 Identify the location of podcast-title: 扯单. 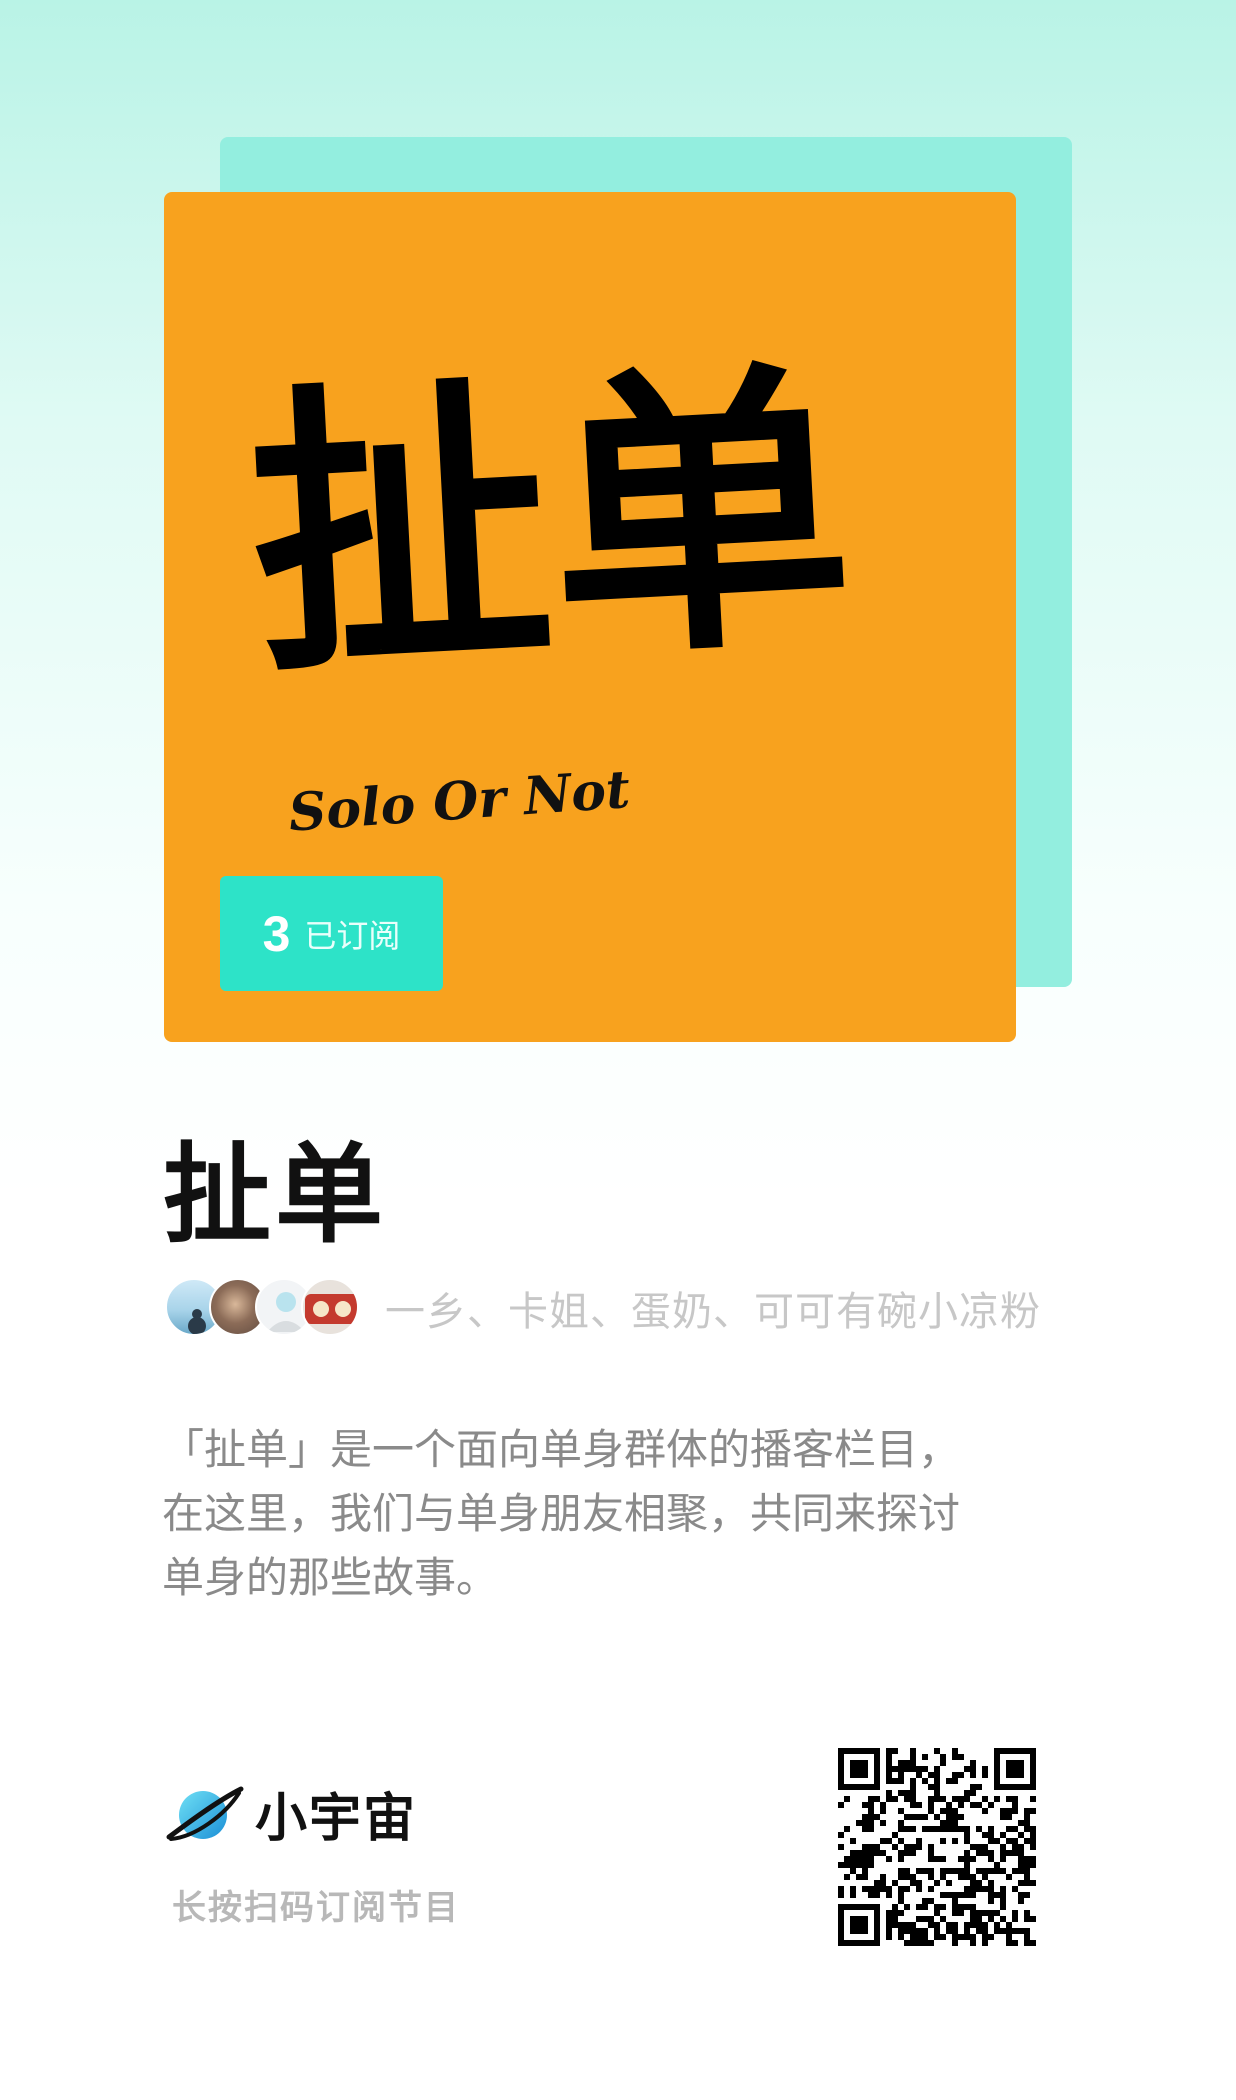
(275, 1195).